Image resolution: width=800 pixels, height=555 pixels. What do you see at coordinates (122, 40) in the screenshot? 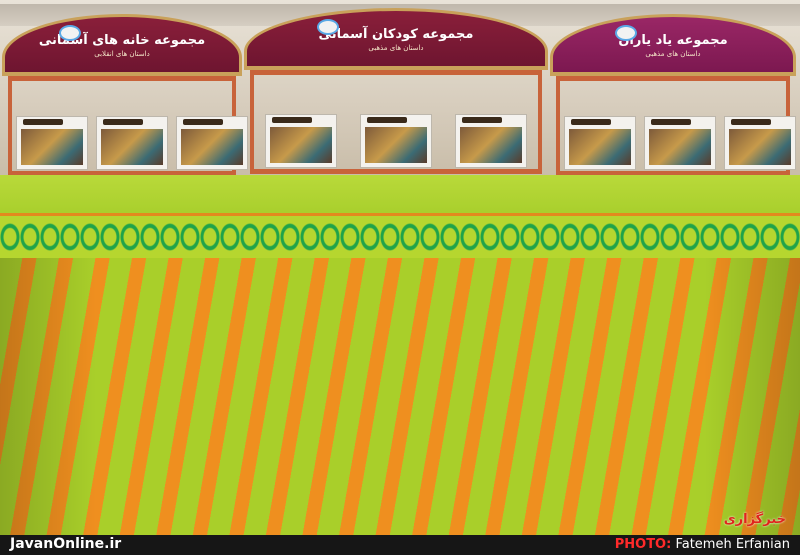
I see `stand-title: مجموعه خانه های آسمانی` at bounding box center [122, 40].